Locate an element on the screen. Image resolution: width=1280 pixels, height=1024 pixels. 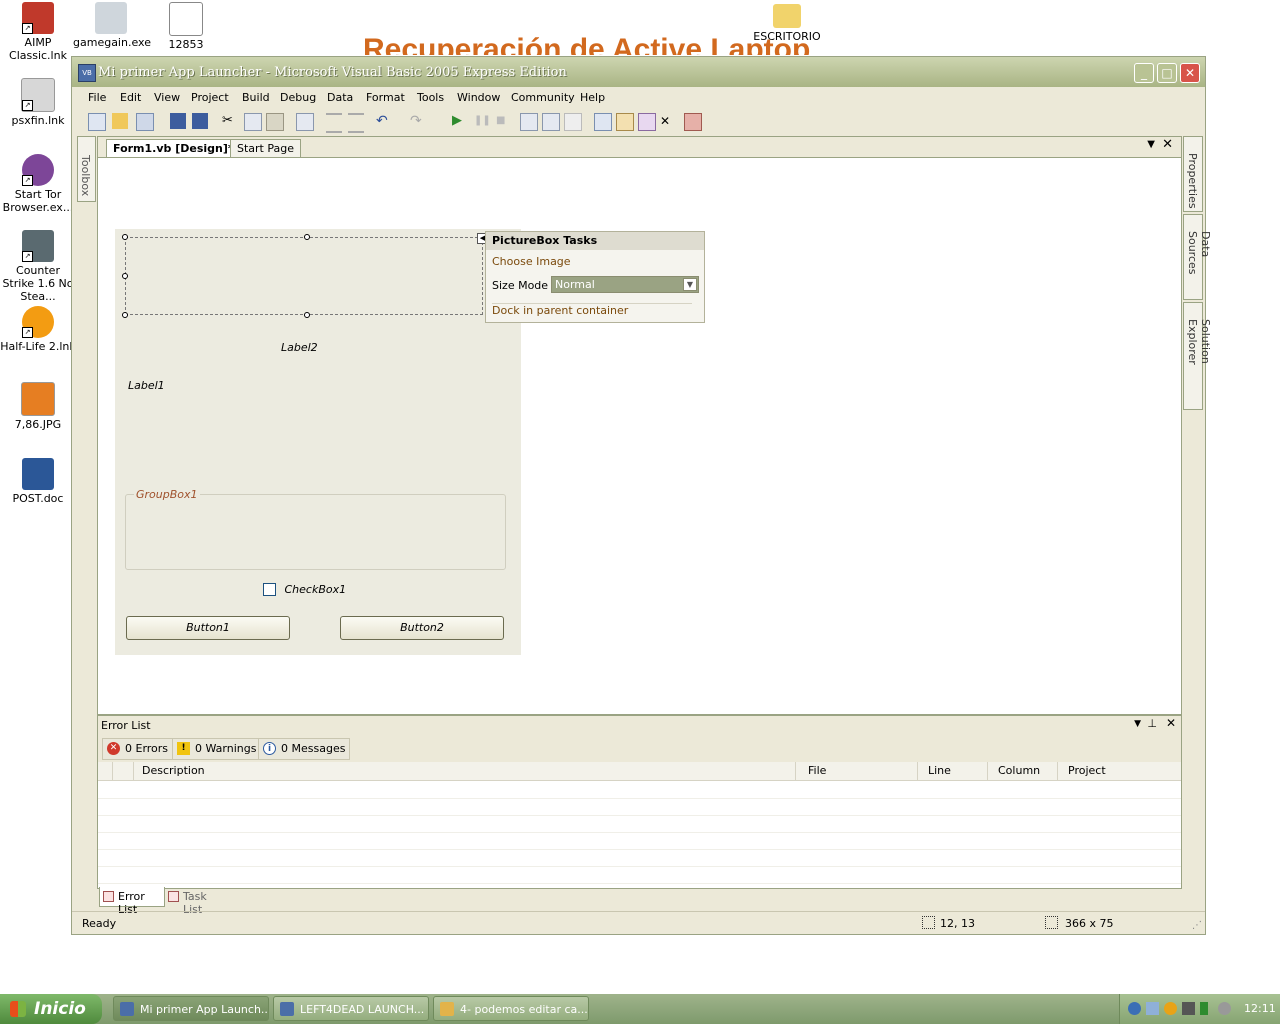
button2: Button2 is located at coordinates (422, 628).